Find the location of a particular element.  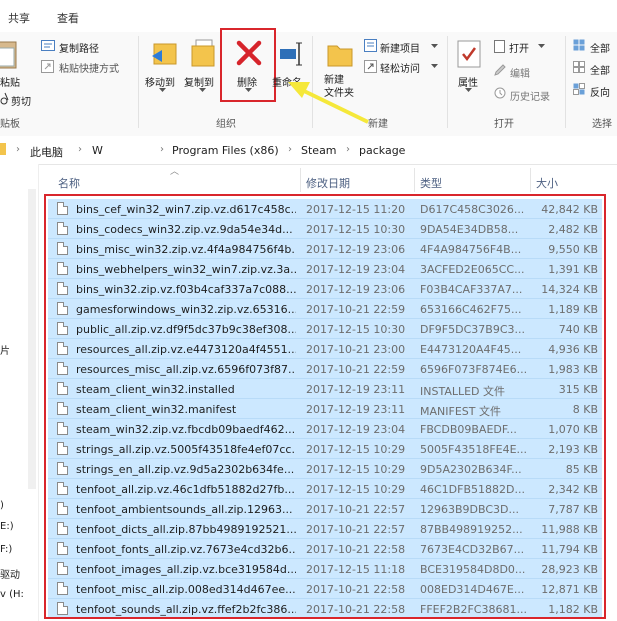

new-item-button: 新建项目 is located at coordinates (400, 47).